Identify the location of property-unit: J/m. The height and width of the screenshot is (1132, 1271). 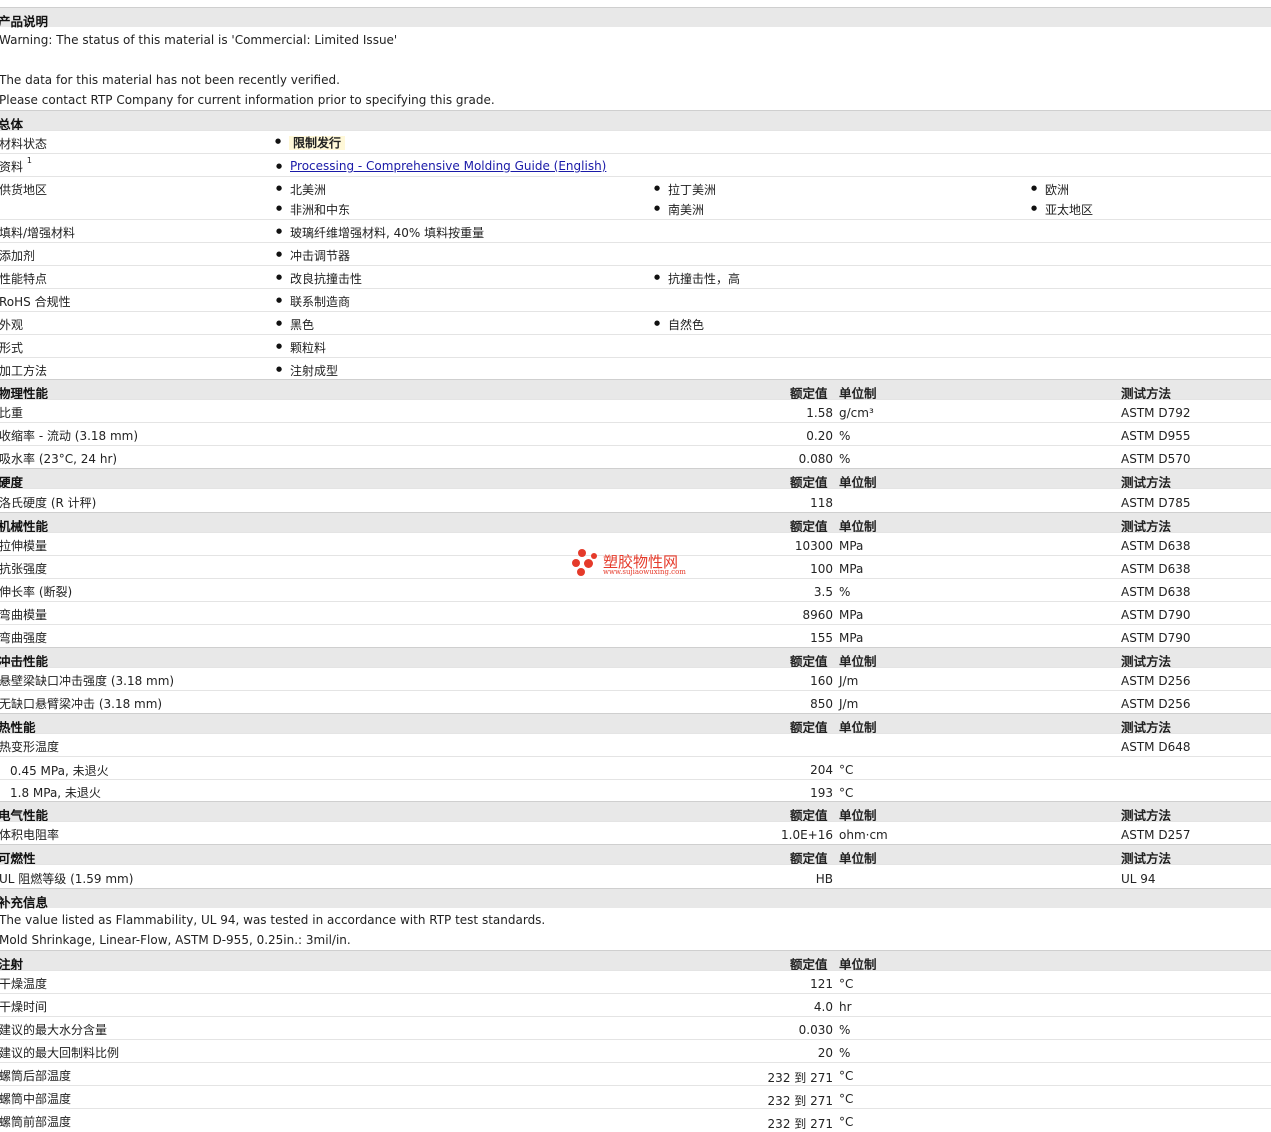
(849, 704).